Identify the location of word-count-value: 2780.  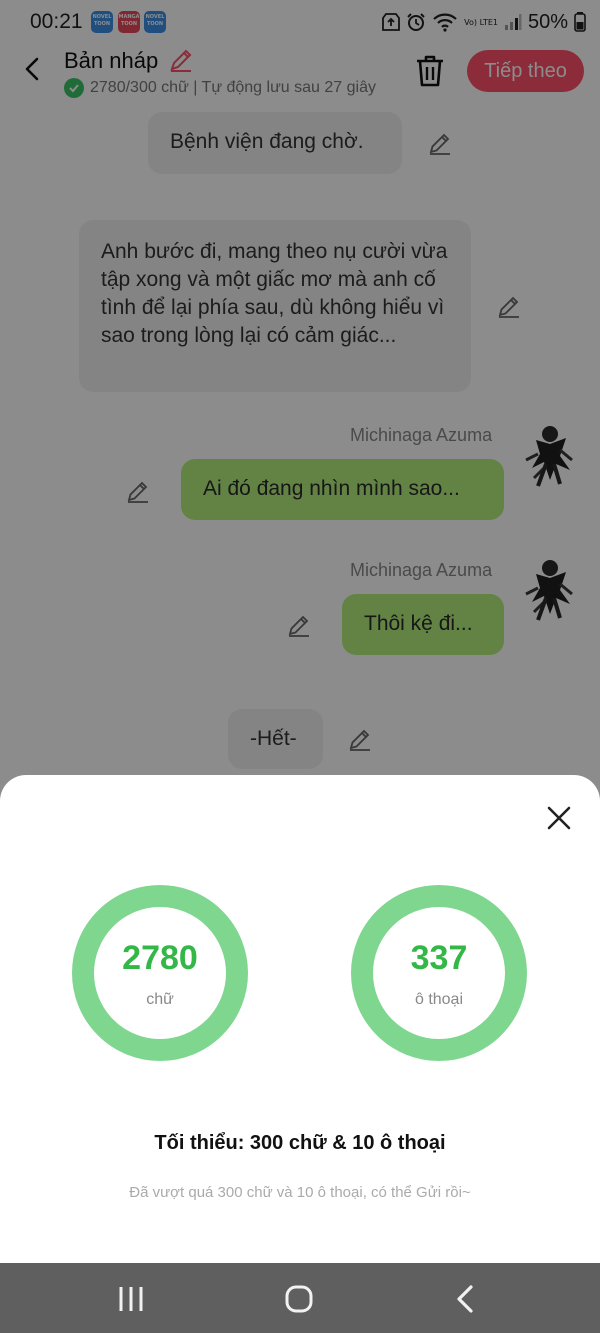
(160, 958).